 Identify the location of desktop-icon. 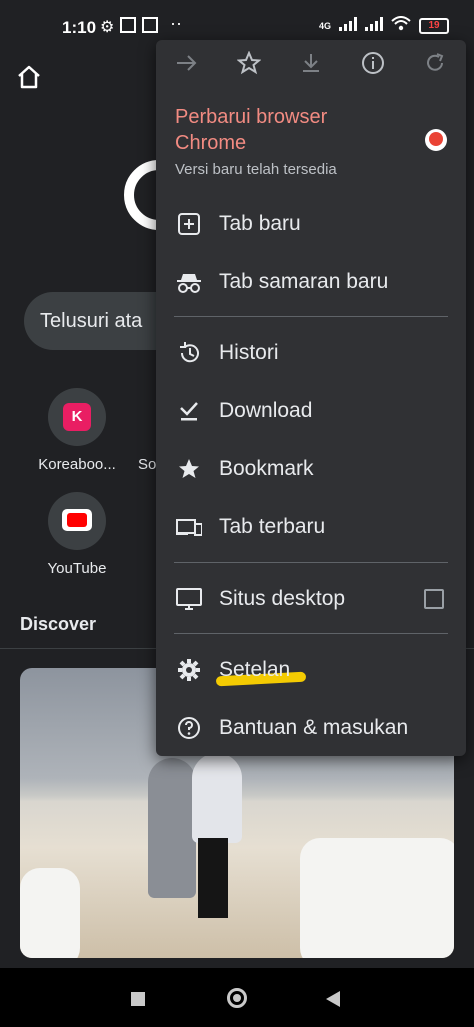
(189, 599).